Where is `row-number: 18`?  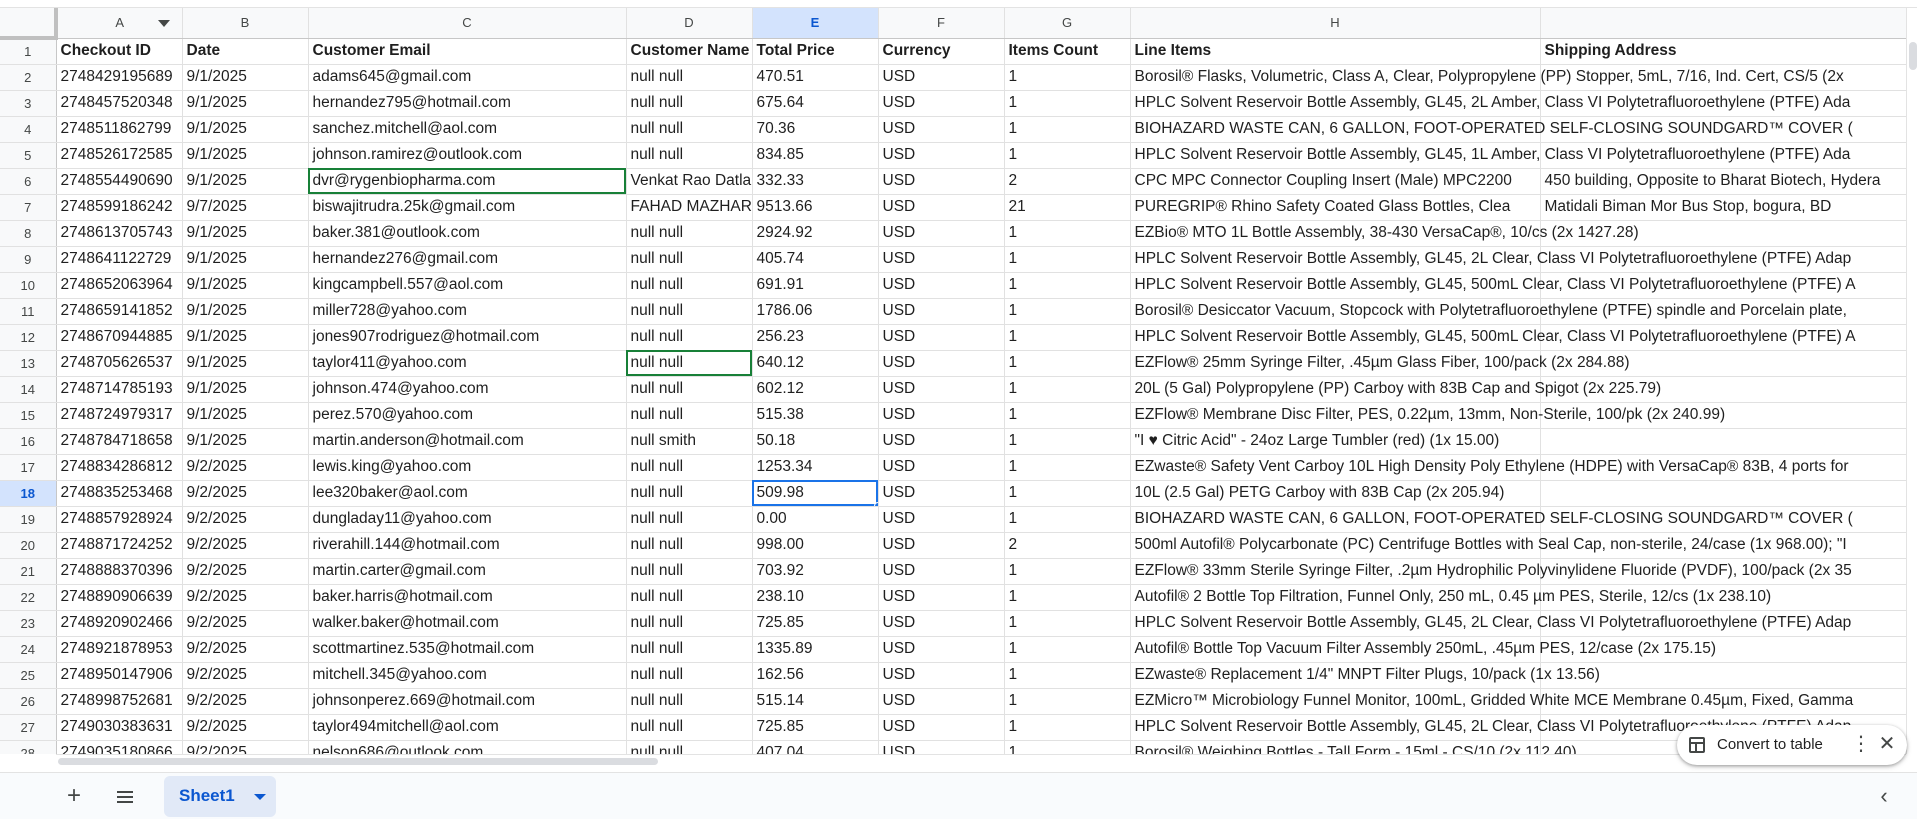 row-number: 18 is located at coordinates (28, 493).